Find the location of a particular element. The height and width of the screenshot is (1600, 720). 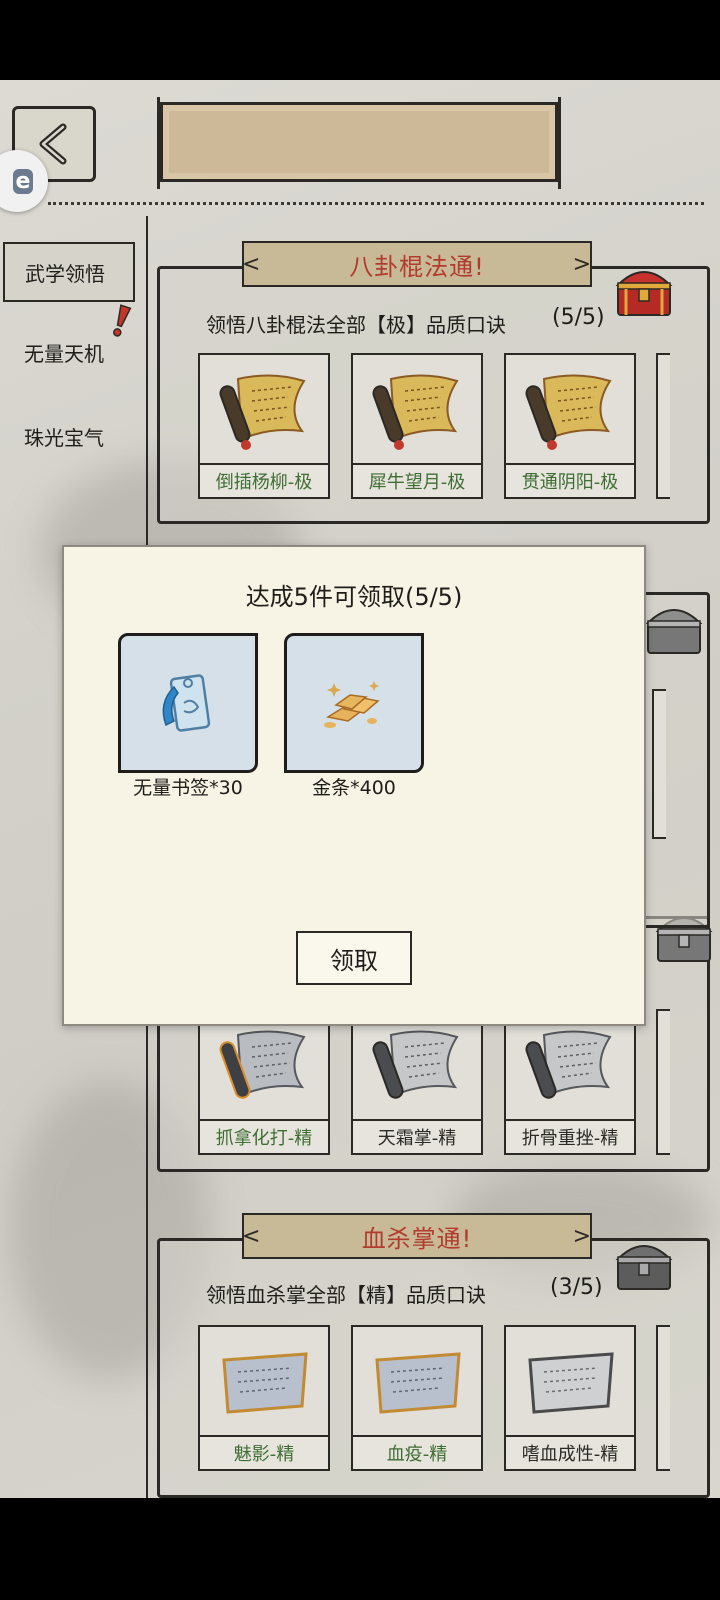

card-progress: (5/5) is located at coordinates (578, 317).